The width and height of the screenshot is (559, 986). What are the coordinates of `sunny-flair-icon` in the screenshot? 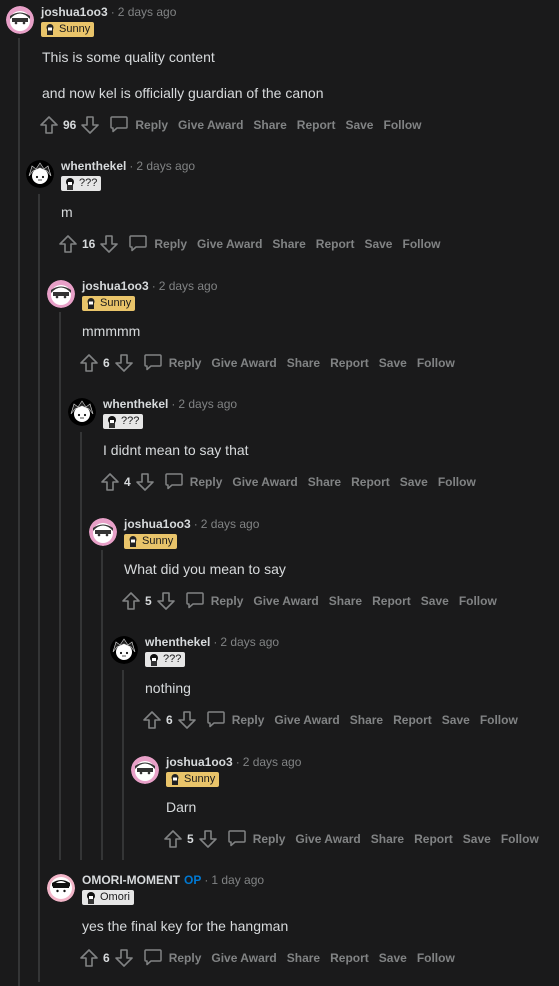 It's located at (50, 29).